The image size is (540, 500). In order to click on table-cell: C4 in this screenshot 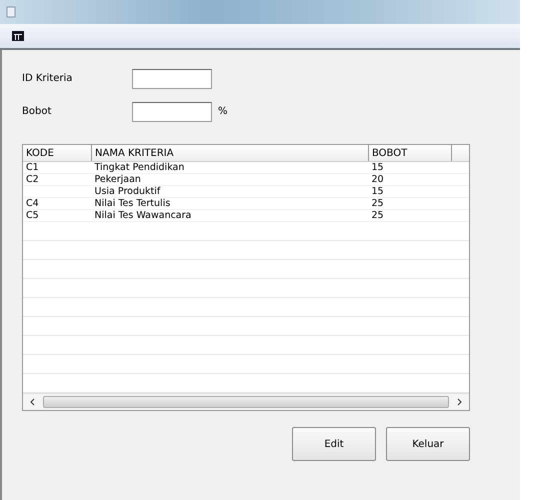, I will do `click(57, 204)`.